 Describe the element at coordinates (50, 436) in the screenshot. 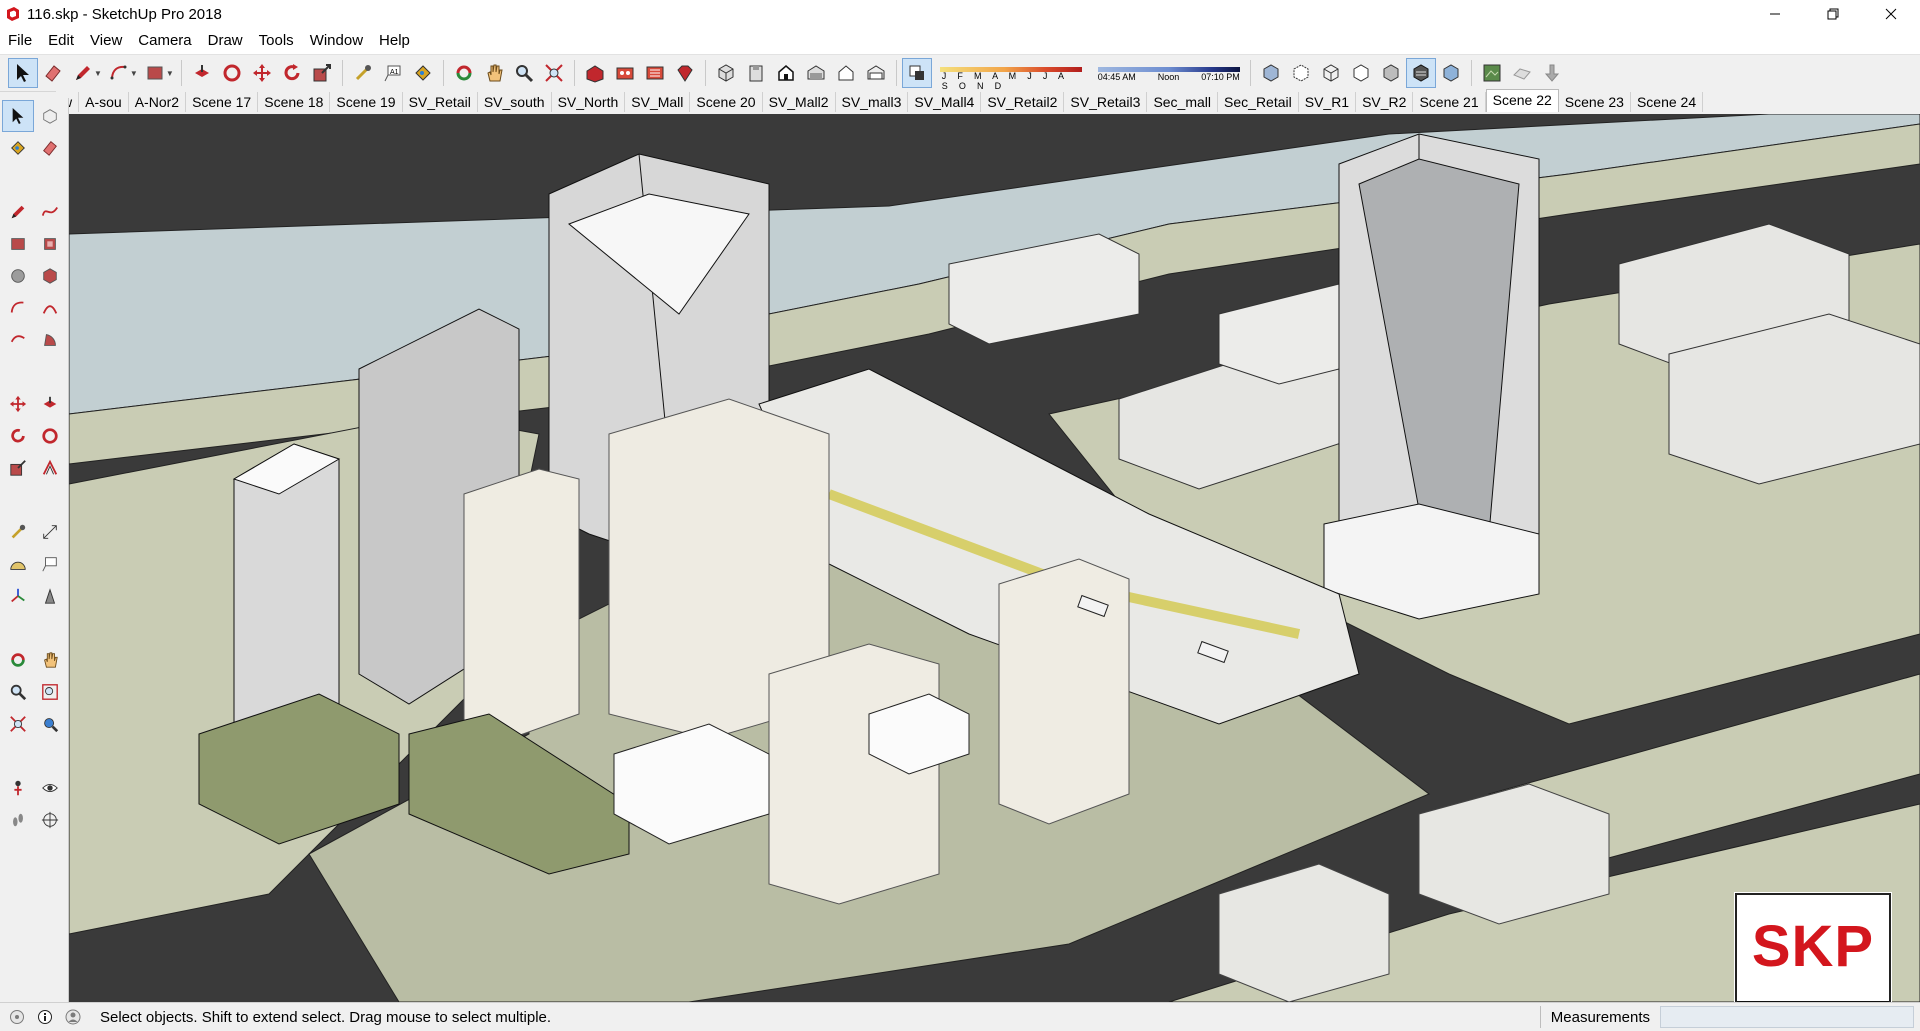

I see `lt-follow-me-button` at that location.